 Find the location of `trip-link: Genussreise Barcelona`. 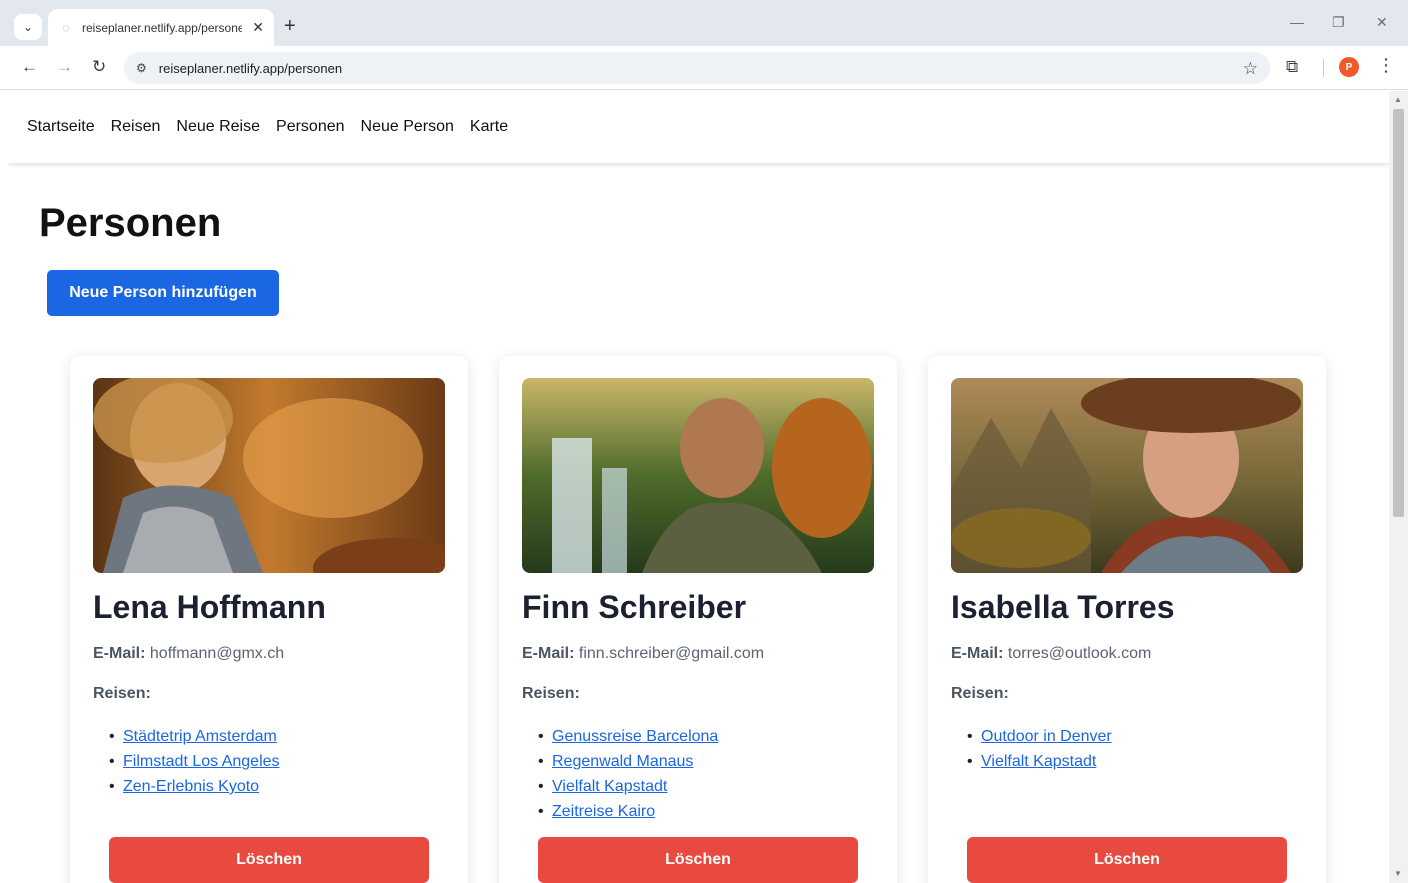

trip-link: Genussreise Barcelona is located at coordinates (635, 736).